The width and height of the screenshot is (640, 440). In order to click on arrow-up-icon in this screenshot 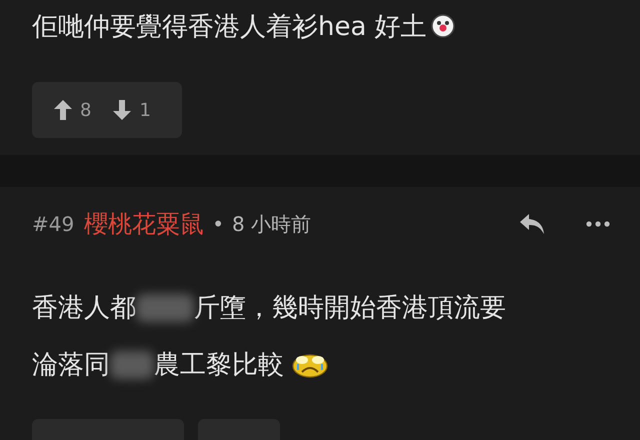, I will do `click(63, 110)`.